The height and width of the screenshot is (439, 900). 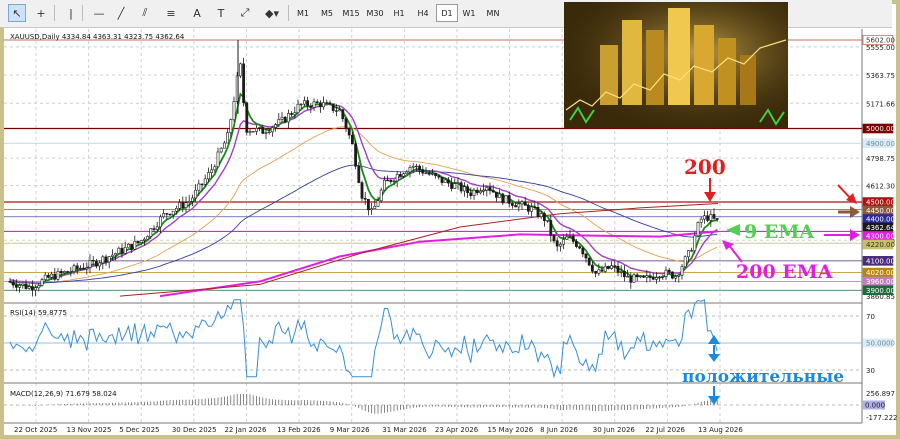 What do you see at coordinates (705, 167) in the screenshot?
I see `ma200-annotation: 200` at bounding box center [705, 167].